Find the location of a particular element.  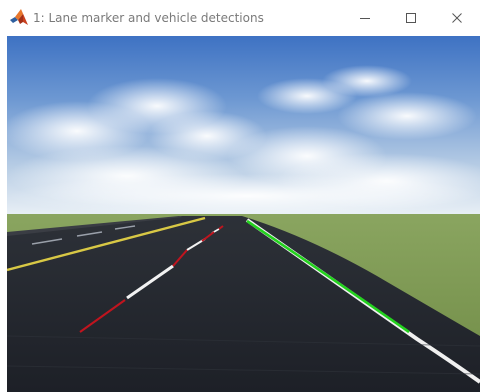

maximize-button is located at coordinates (411, 18).